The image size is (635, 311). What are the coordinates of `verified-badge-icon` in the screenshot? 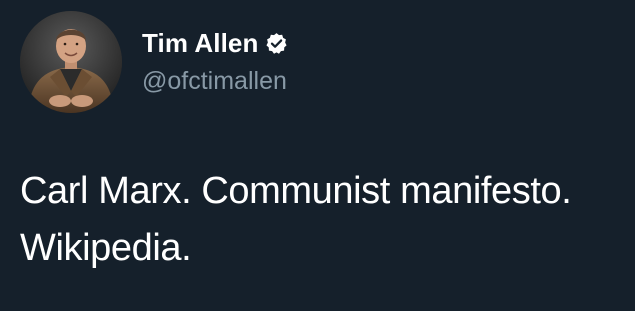 It's located at (276, 43).